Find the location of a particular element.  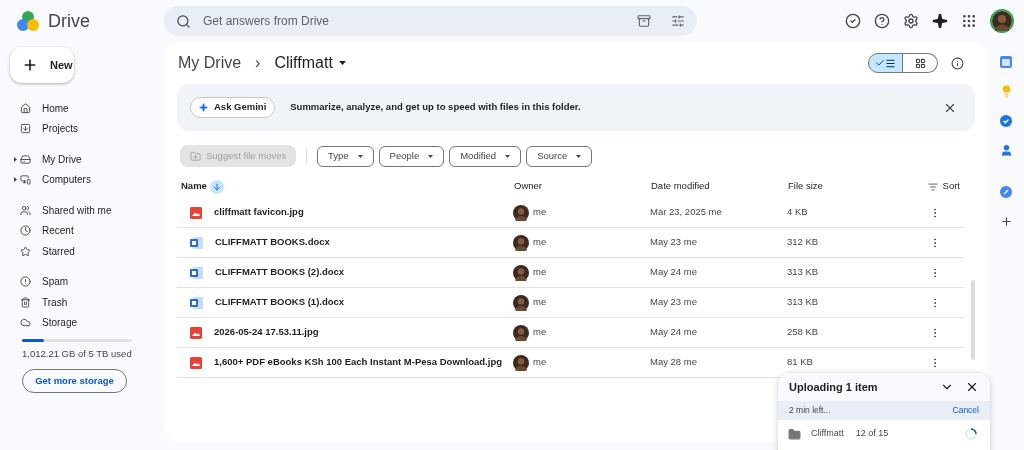

settings-icon is located at coordinates (911, 21).